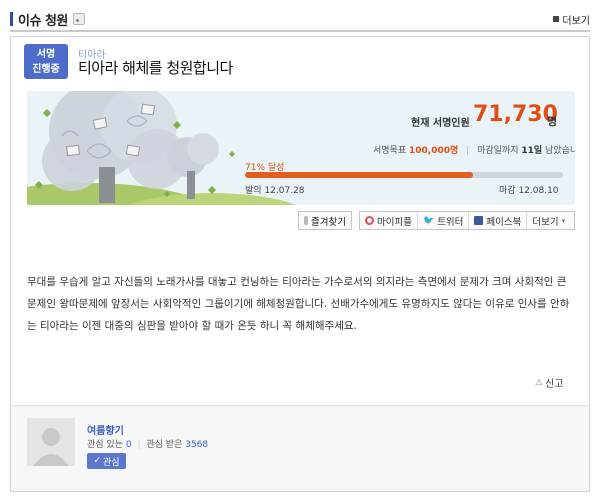 The height and width of the screenshot is (498, 600). Describe the element at coordinates (46, 54) in the screenshot. I see `badge-line1: 서명` at that location.